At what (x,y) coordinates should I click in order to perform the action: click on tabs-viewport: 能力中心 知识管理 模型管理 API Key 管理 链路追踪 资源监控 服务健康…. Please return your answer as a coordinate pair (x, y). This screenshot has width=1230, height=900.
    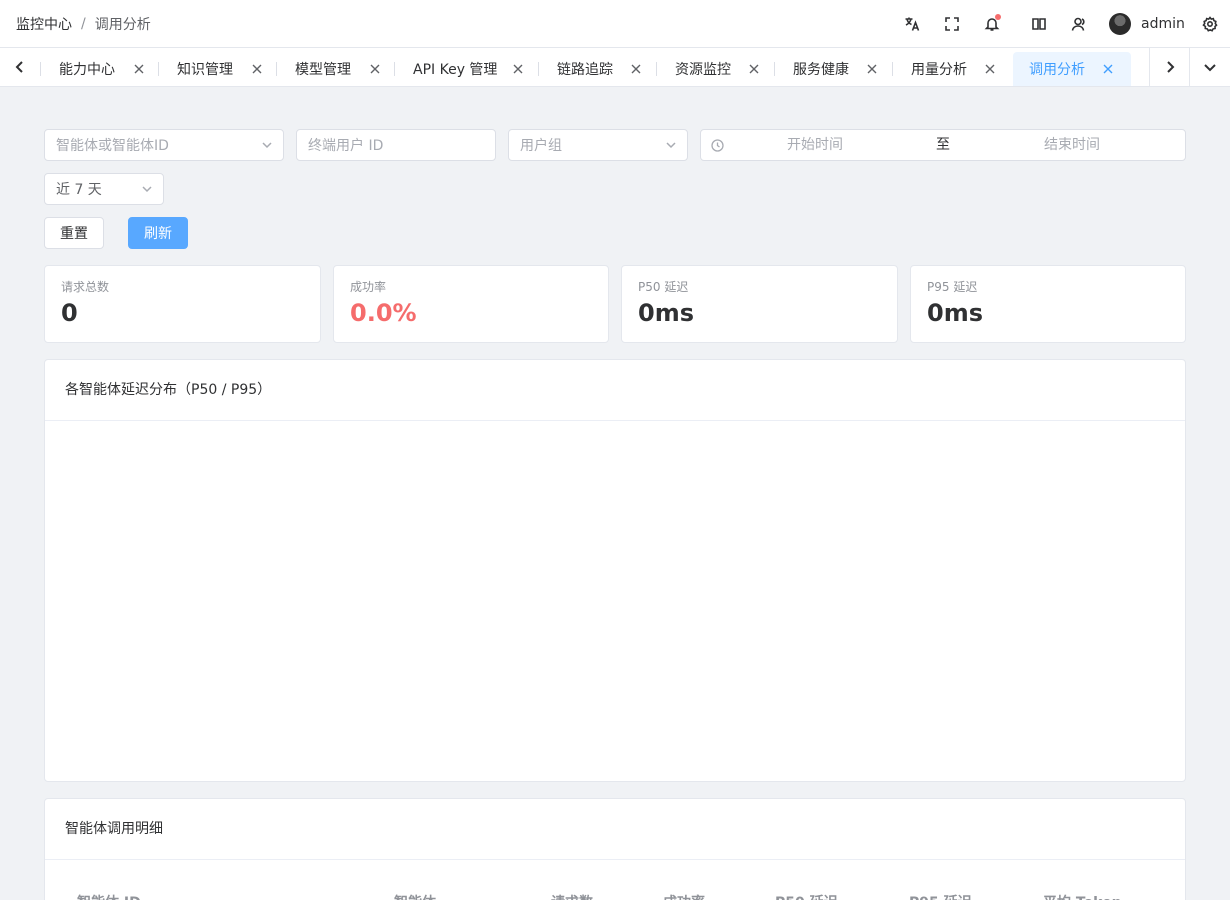
    Looking at the image, I should click on (594, 67).